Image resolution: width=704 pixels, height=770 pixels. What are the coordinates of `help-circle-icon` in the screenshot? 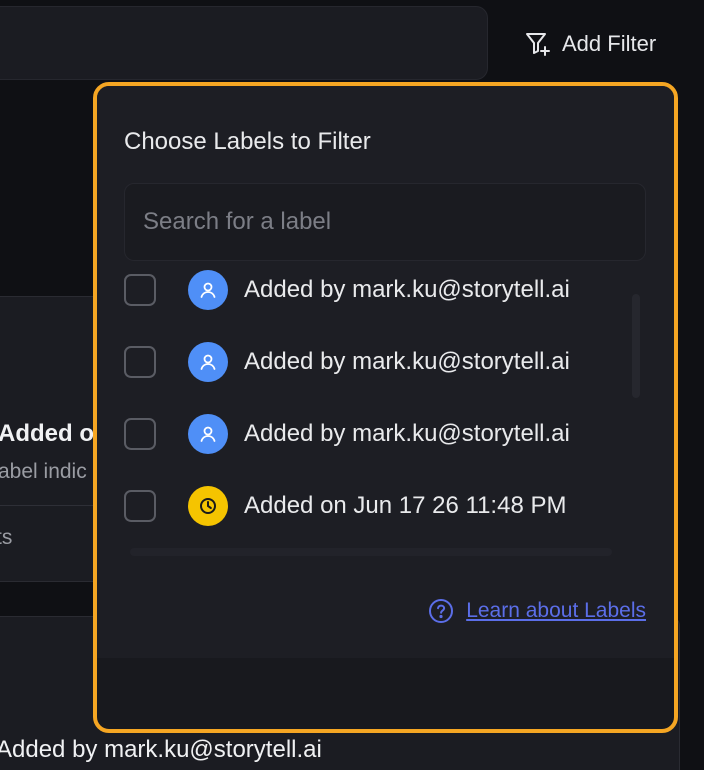 It's located at (441, 611).